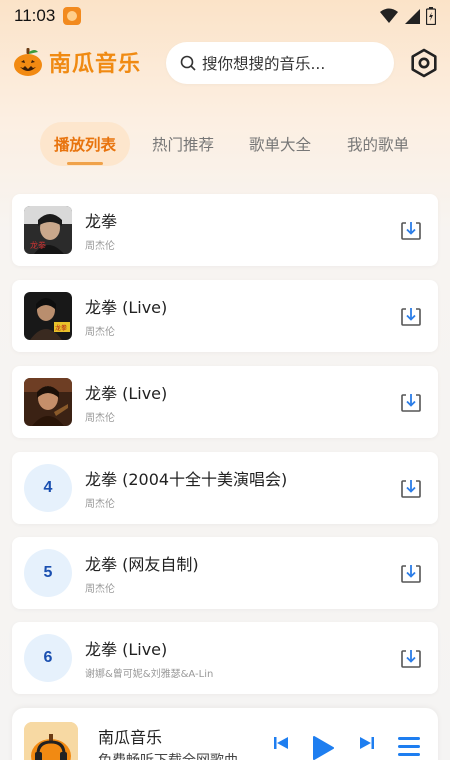  I want to click on tab-bar: 播放列表 热门推荐 歌单大全 我的歌单, so click(225, 147).